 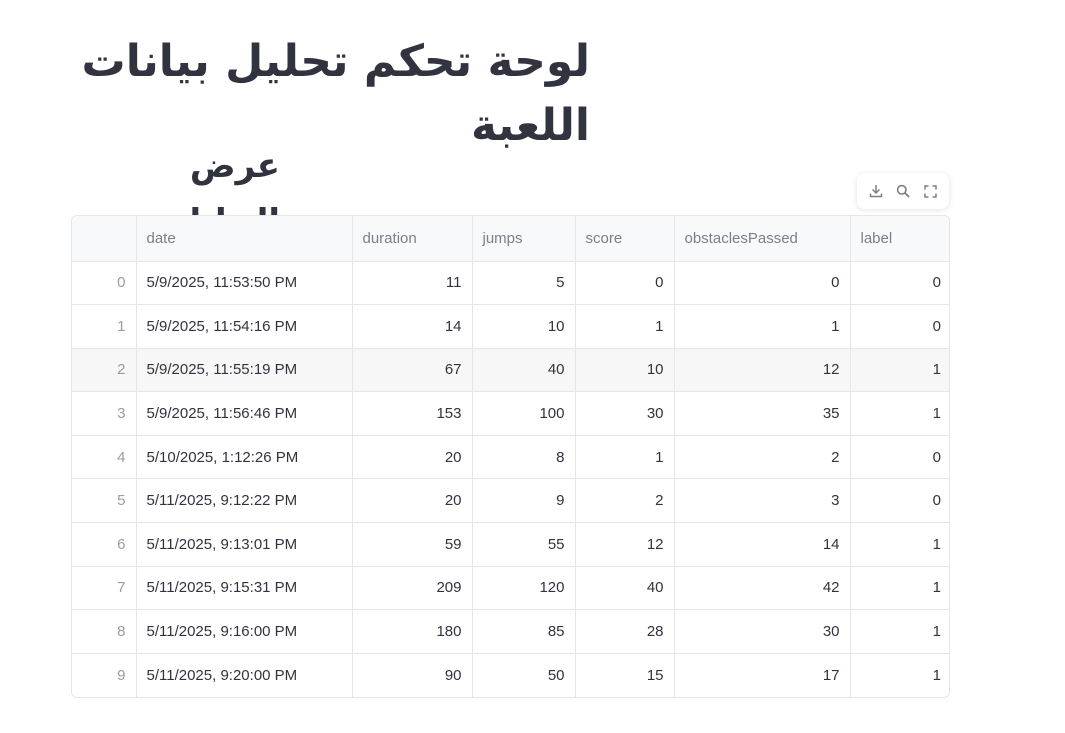 I want to click on column-header-obstacles-passed: obstaclesPassed, so click(x=762, y=239).